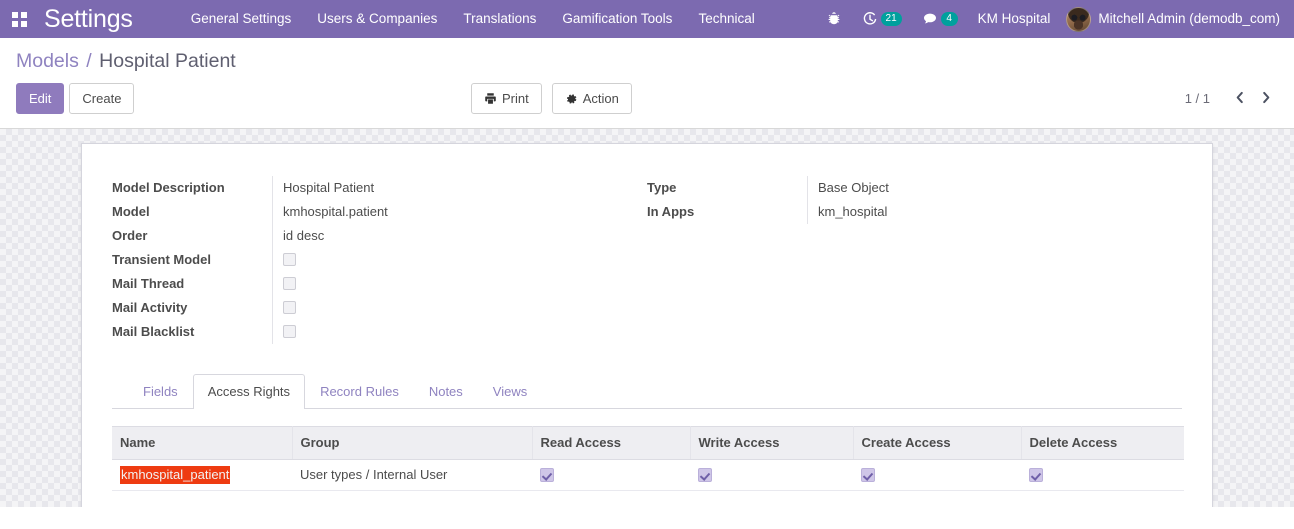  I want to click on cell-group: User types / Internal User, so click(412, 475).